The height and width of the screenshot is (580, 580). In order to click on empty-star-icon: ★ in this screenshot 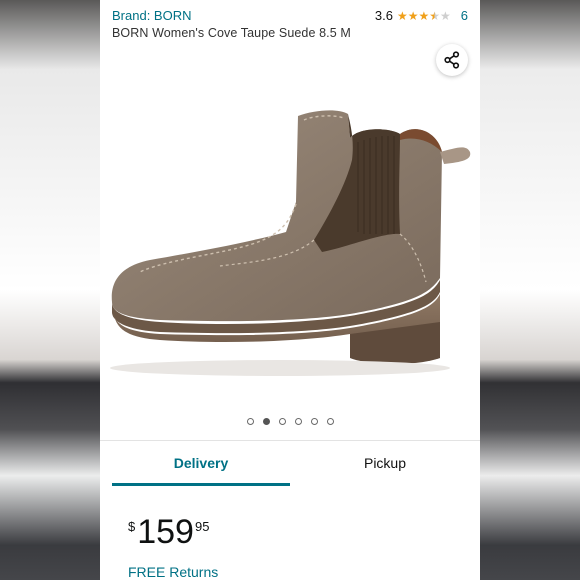, I will do `click(445, 15)`.